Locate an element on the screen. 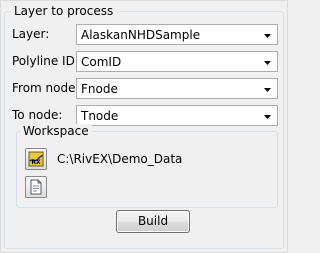 The width and height of the screenshot is (320, 253). set-workspace-button: RX is located at coordinates (36, 159).